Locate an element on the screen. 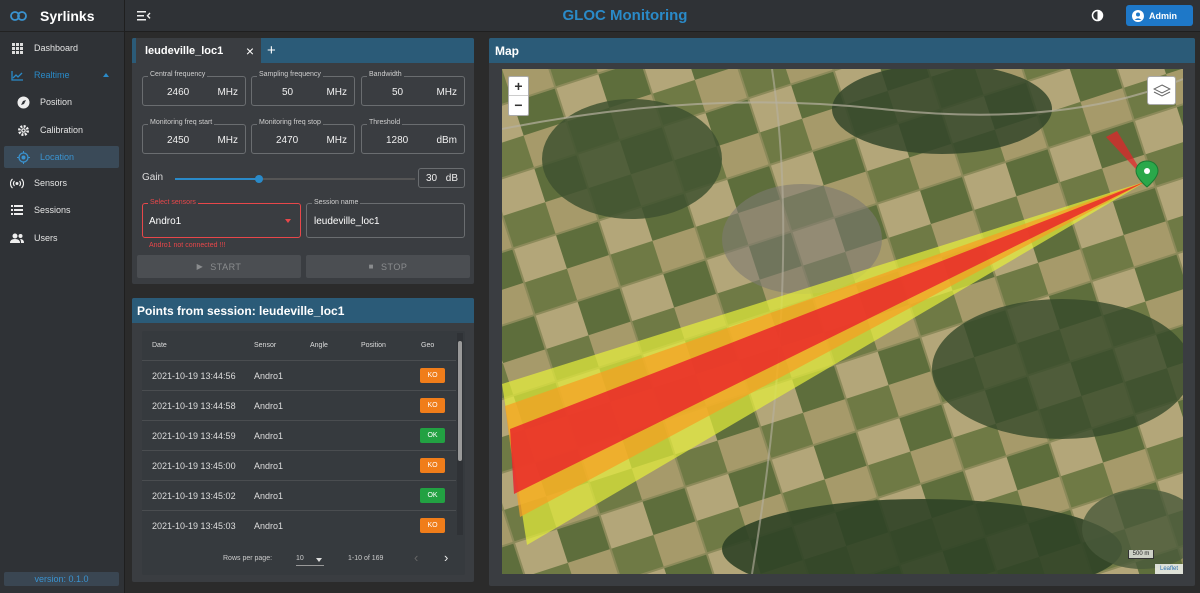 This screenshot has height=593, width=1200. zoom-in-button: + is located at coordinates (518, 86).